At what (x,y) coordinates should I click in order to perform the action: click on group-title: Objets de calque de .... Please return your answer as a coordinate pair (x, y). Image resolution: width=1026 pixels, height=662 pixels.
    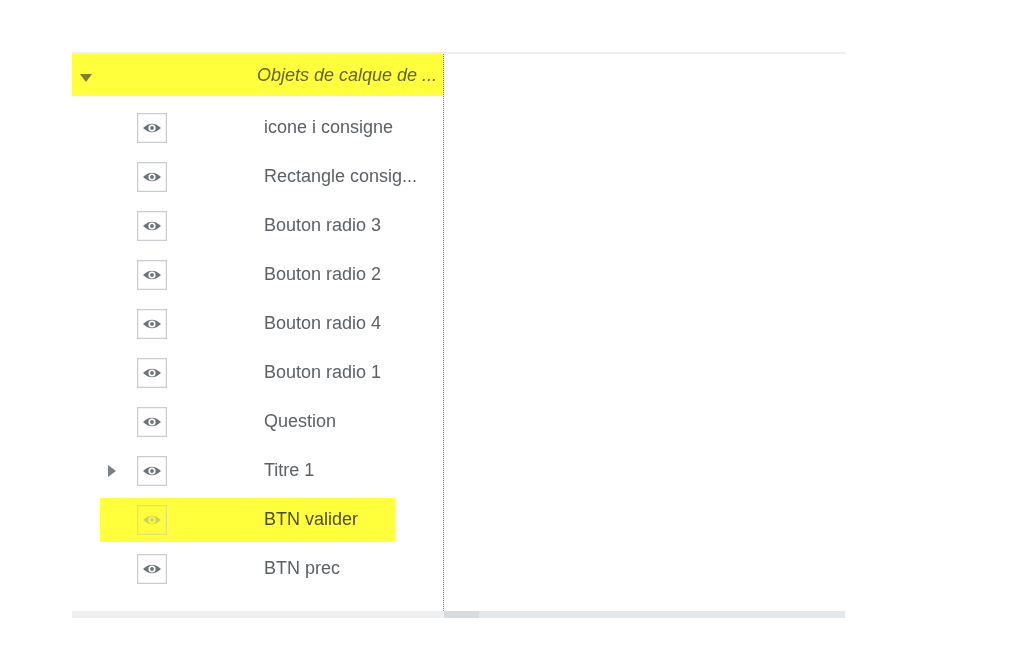
    Looking at the image, I should click on (346, 75).